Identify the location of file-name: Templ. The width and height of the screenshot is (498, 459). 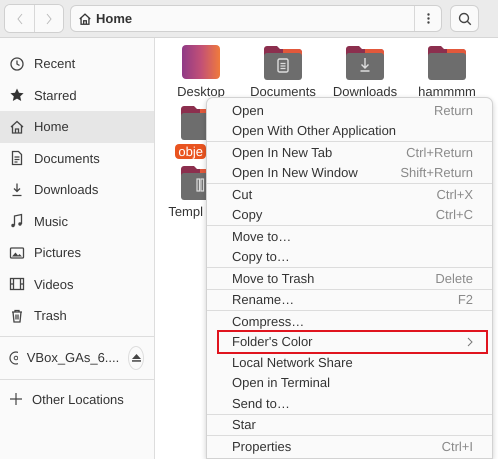
(185, 211).